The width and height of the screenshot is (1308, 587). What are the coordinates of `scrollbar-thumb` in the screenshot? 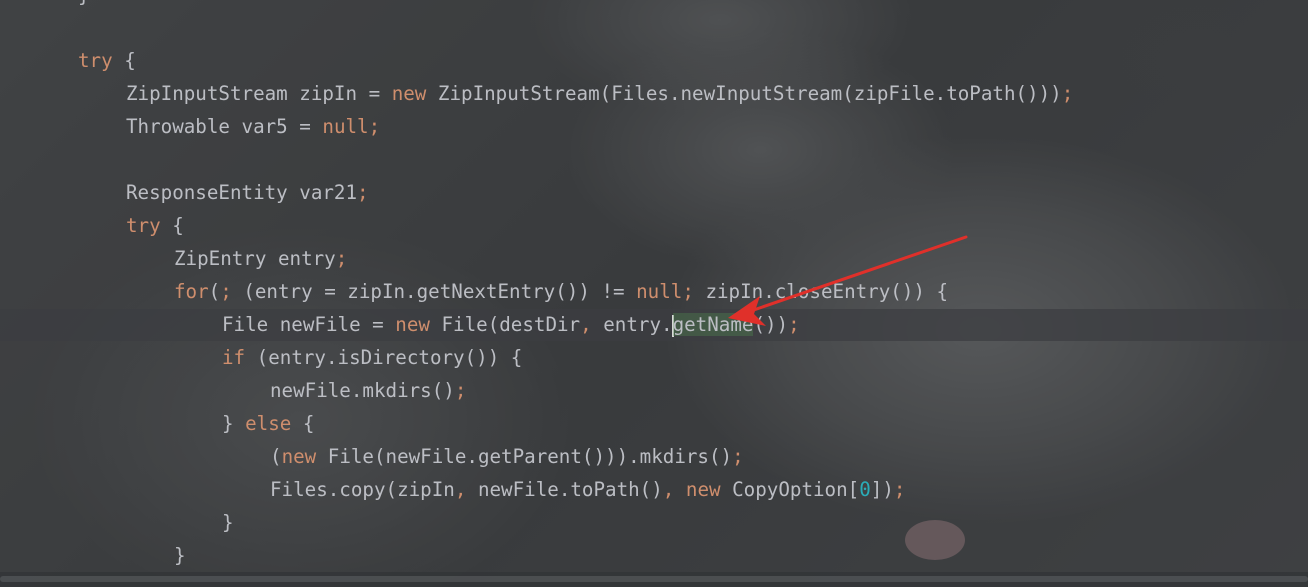 It's located at (654, 579).